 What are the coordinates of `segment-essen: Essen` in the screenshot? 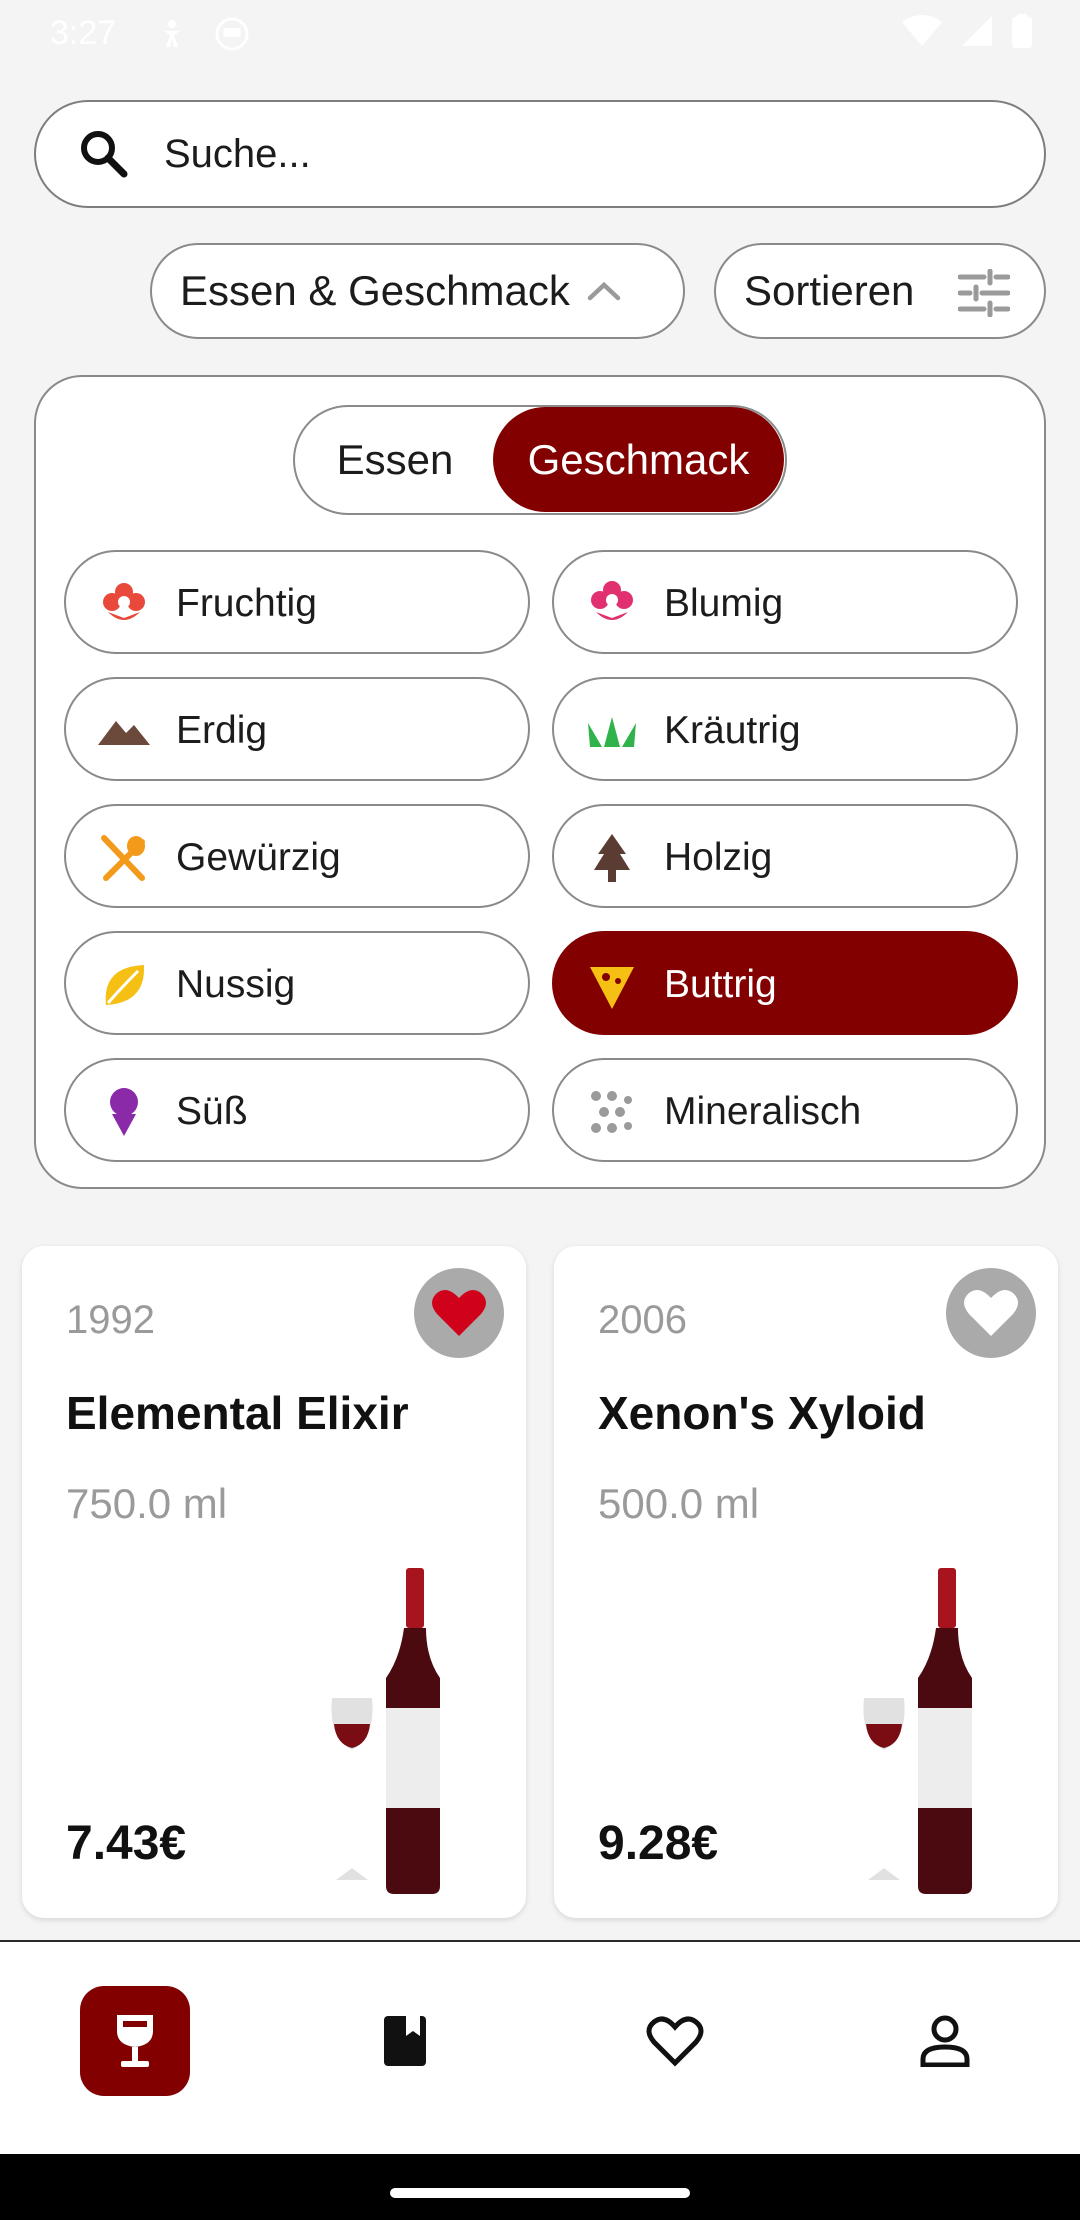 It's located at (395, 459).